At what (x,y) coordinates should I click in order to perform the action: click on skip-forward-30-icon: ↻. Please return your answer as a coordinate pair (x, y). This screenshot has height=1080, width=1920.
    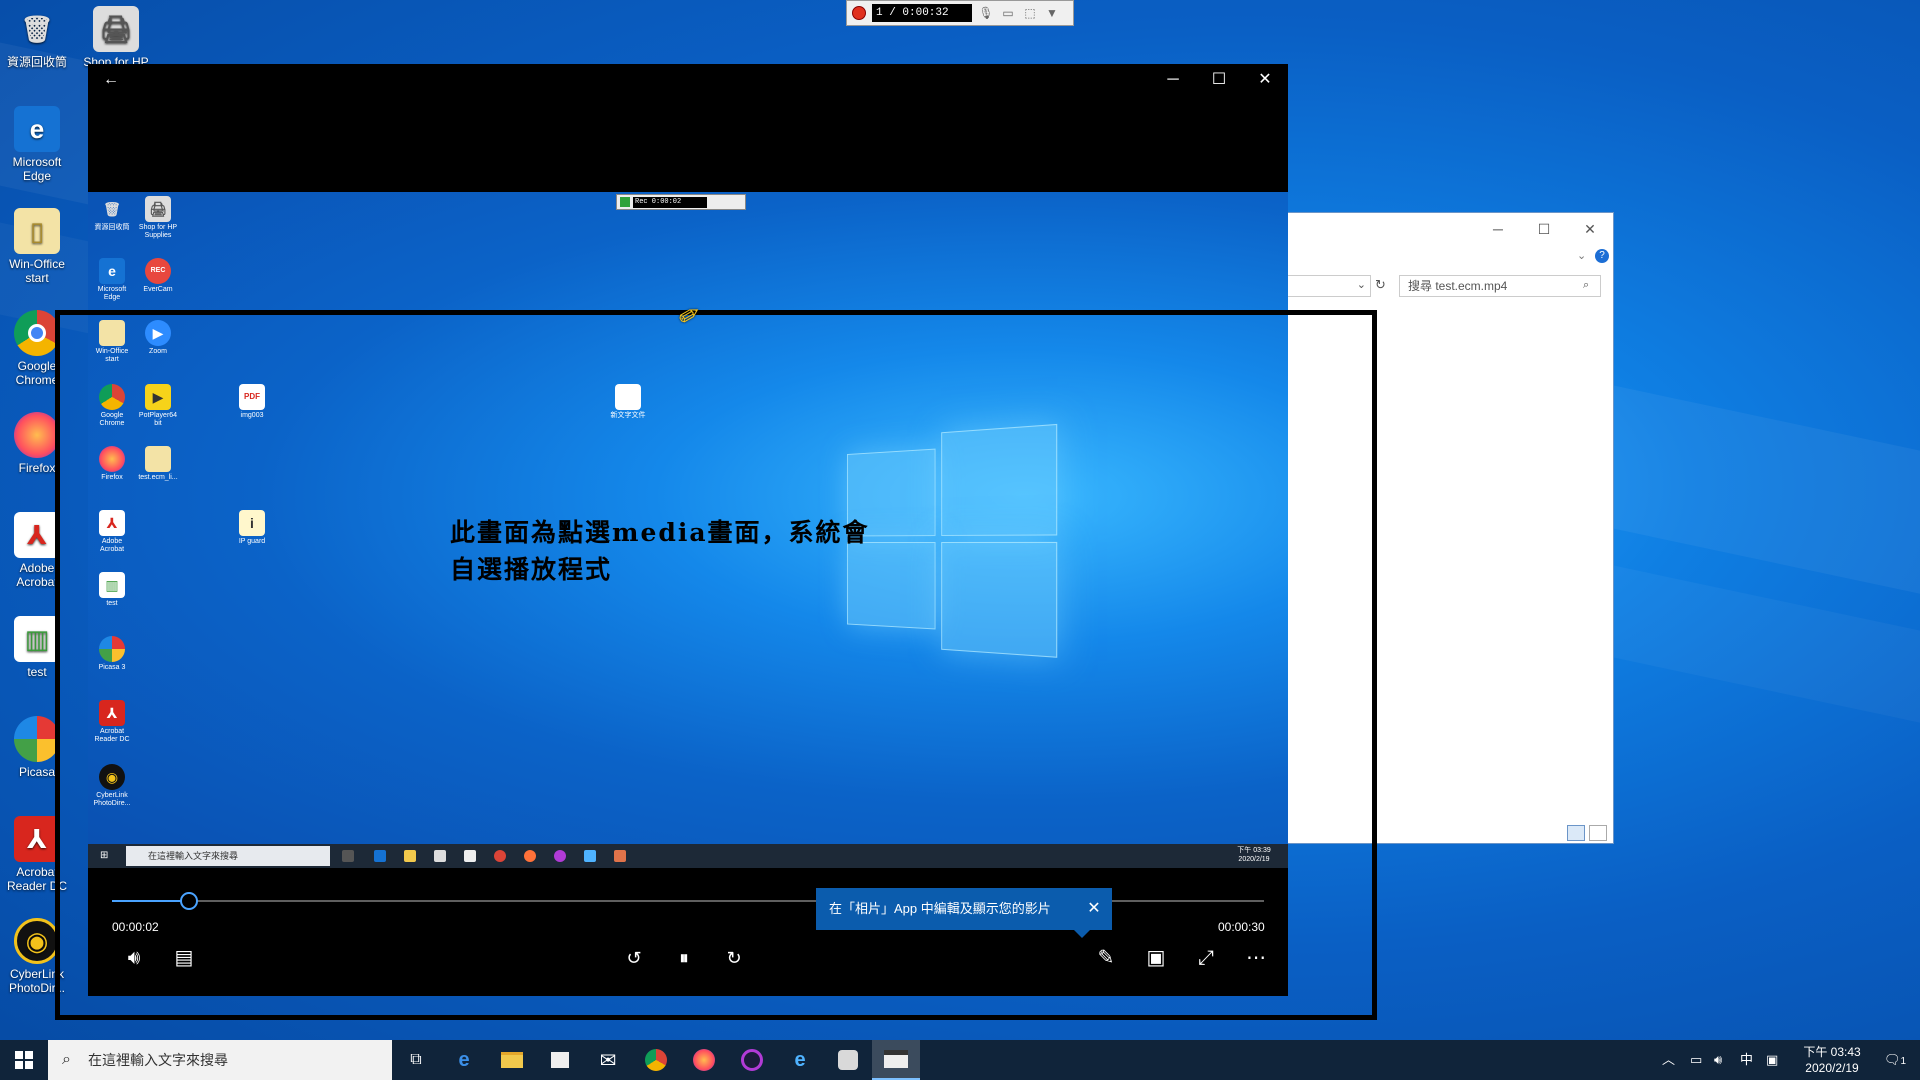
    Looking at the image, I should click on (734, 958).